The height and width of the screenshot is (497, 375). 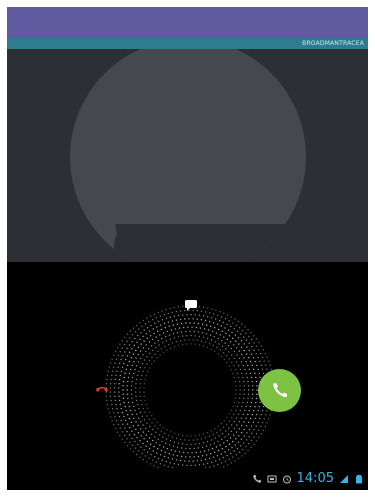 I want to click on status-time: 14:05, so click(x=315, y=478).